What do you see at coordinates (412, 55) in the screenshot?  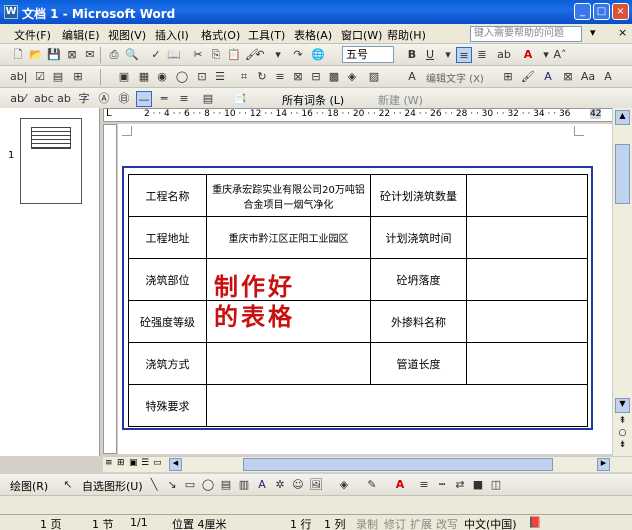 I see `bold-icon: B` at bounding box center [412, 55].